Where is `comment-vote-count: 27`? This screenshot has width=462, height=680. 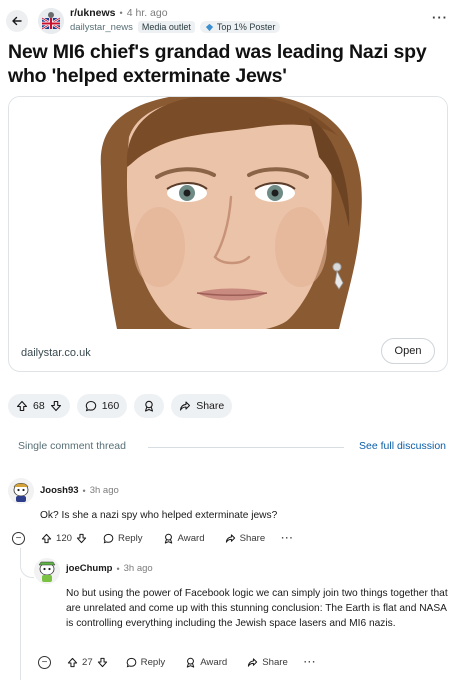 comment-vote-count: 27 is located at coordinates (87, 662).